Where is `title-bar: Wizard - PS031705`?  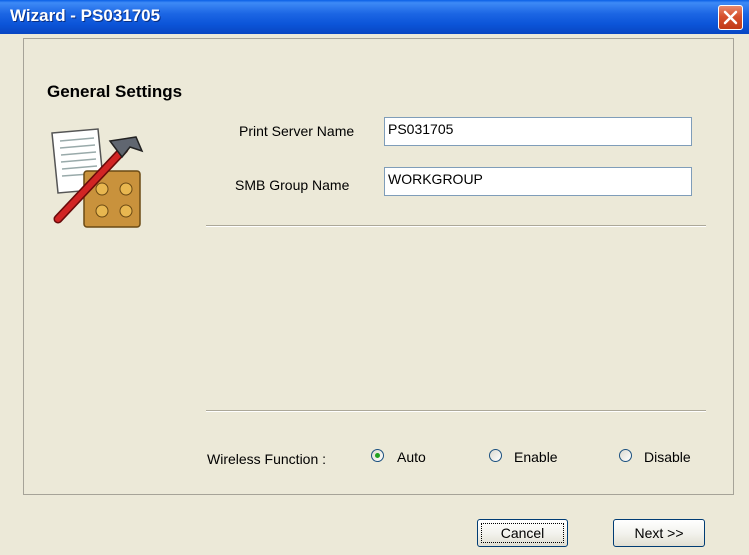
title-bar: Wizard - PS031705 is located at coordinates (374, 17).